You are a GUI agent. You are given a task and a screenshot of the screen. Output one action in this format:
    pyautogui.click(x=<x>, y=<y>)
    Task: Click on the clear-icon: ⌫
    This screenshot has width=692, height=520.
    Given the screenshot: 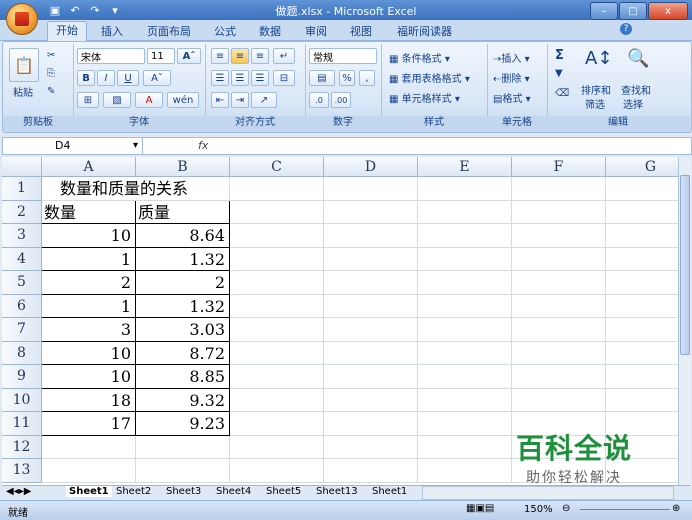 What is the action you would take?
    pyautogui.click(x=562, y=93)
    